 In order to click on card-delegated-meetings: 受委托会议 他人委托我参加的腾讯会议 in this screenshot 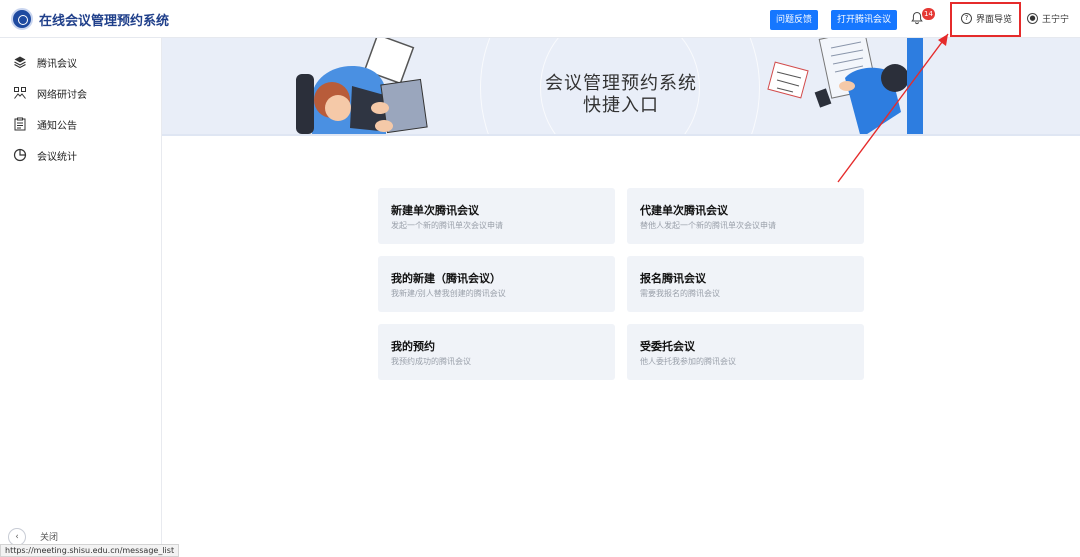, I will do `click(745, 352)`.